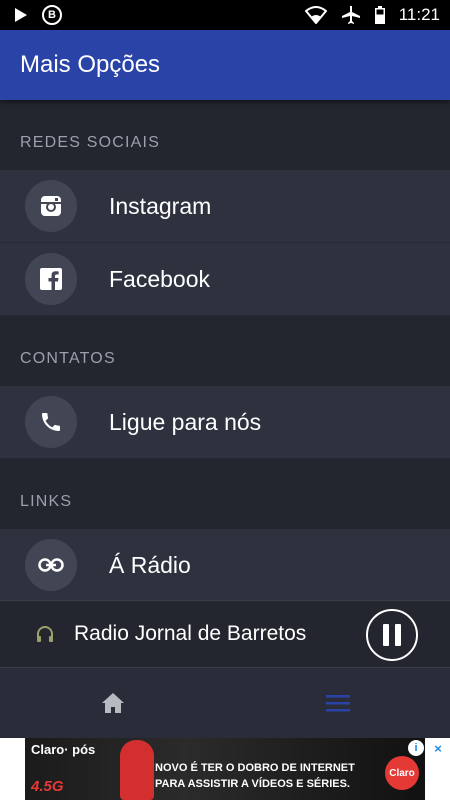 This screenshot has width=450, height=800. I want to click on nav-home, so click(112, 703).